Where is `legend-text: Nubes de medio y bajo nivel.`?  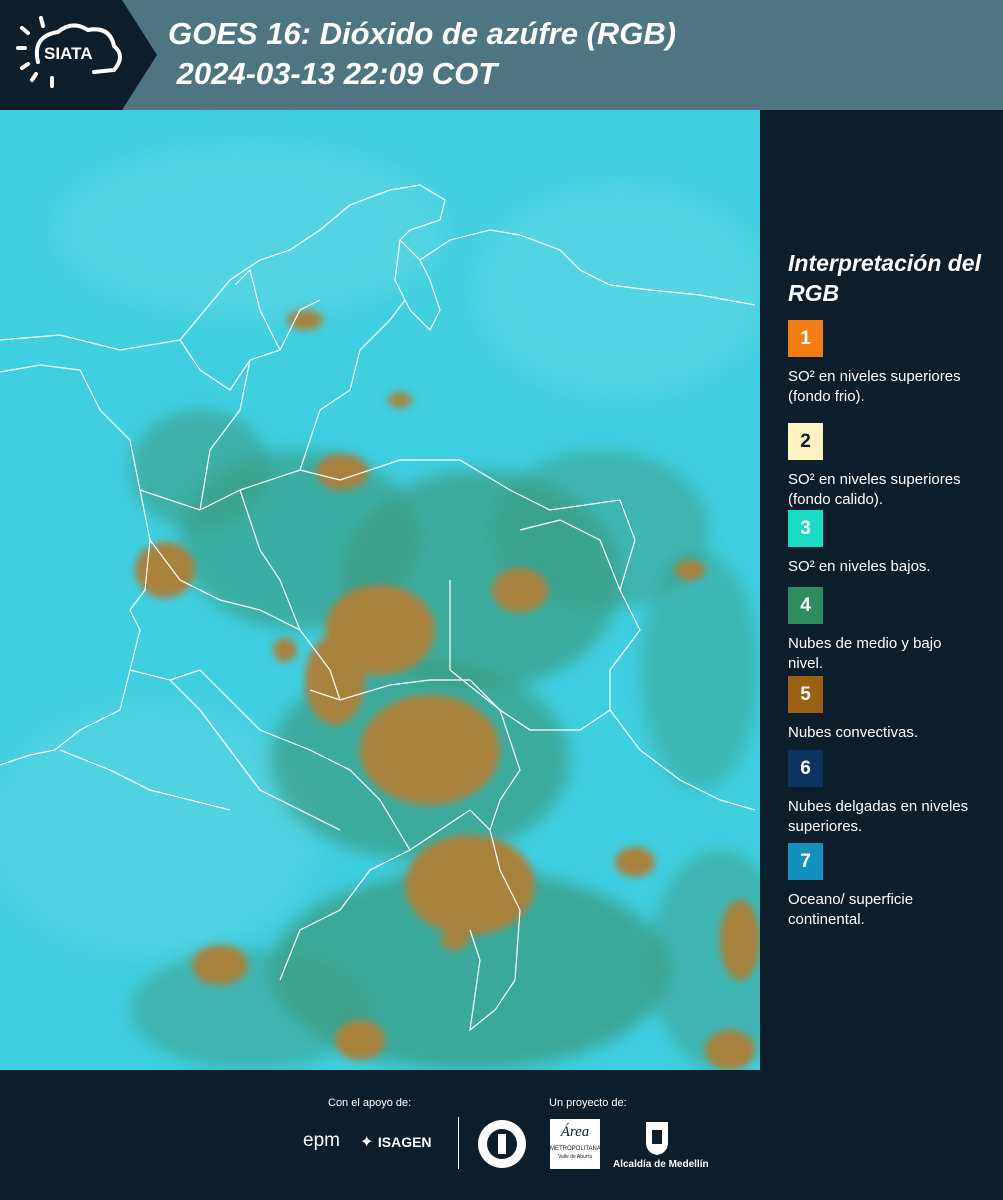 legend-text: Nubes de medio y bajo nivel. is located at coordinates (865, 653).